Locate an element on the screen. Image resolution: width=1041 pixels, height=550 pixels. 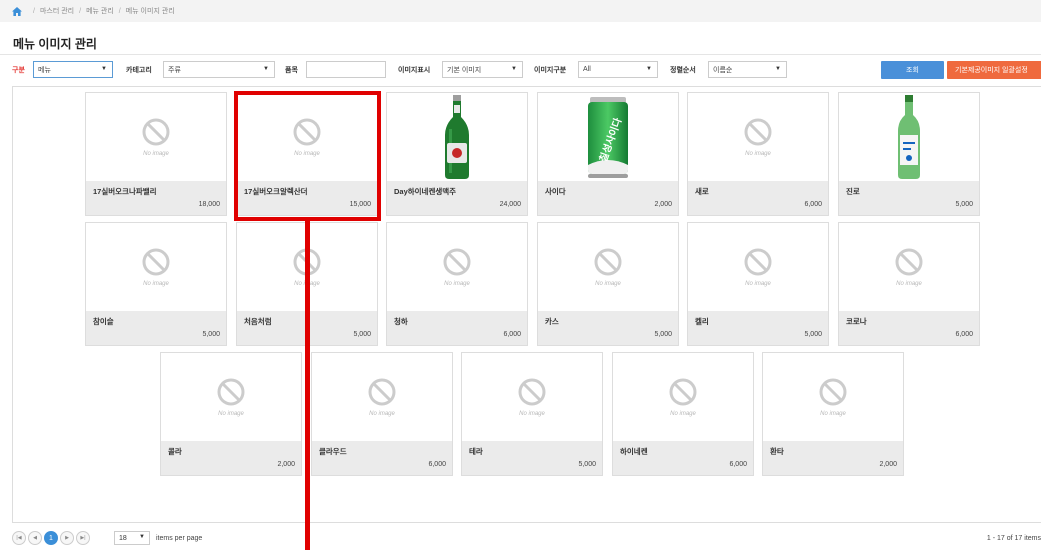
menu-image-card: No image 청하 6,000 is located at coordinates (457, 284).